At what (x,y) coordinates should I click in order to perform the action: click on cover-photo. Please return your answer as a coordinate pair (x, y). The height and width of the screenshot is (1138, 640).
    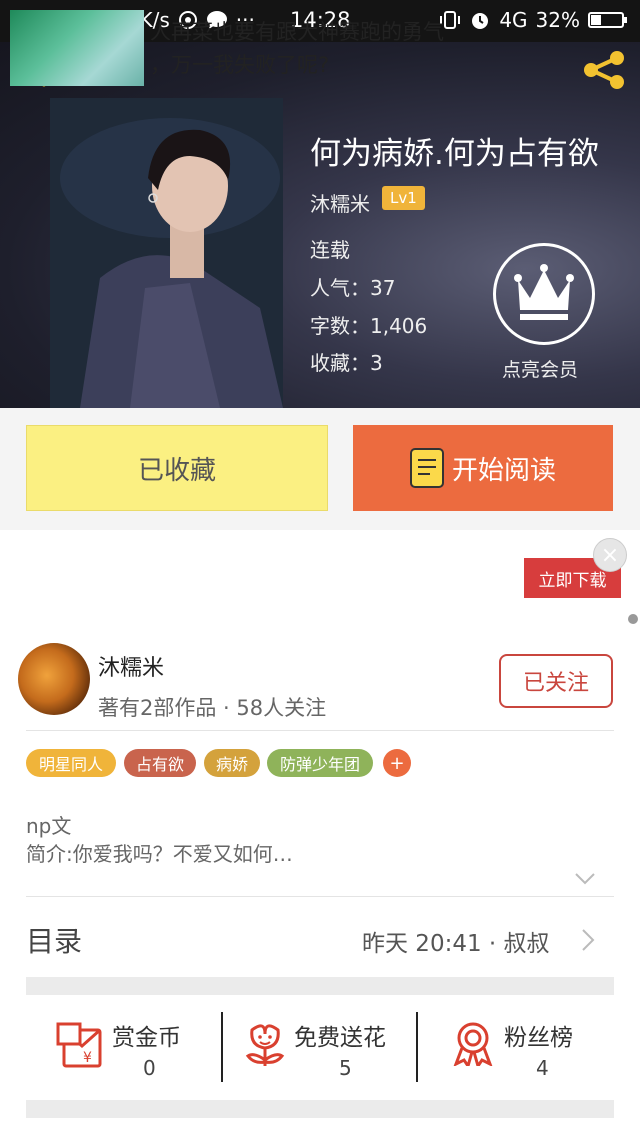
    Looking at the image, I should click on (166, 253).